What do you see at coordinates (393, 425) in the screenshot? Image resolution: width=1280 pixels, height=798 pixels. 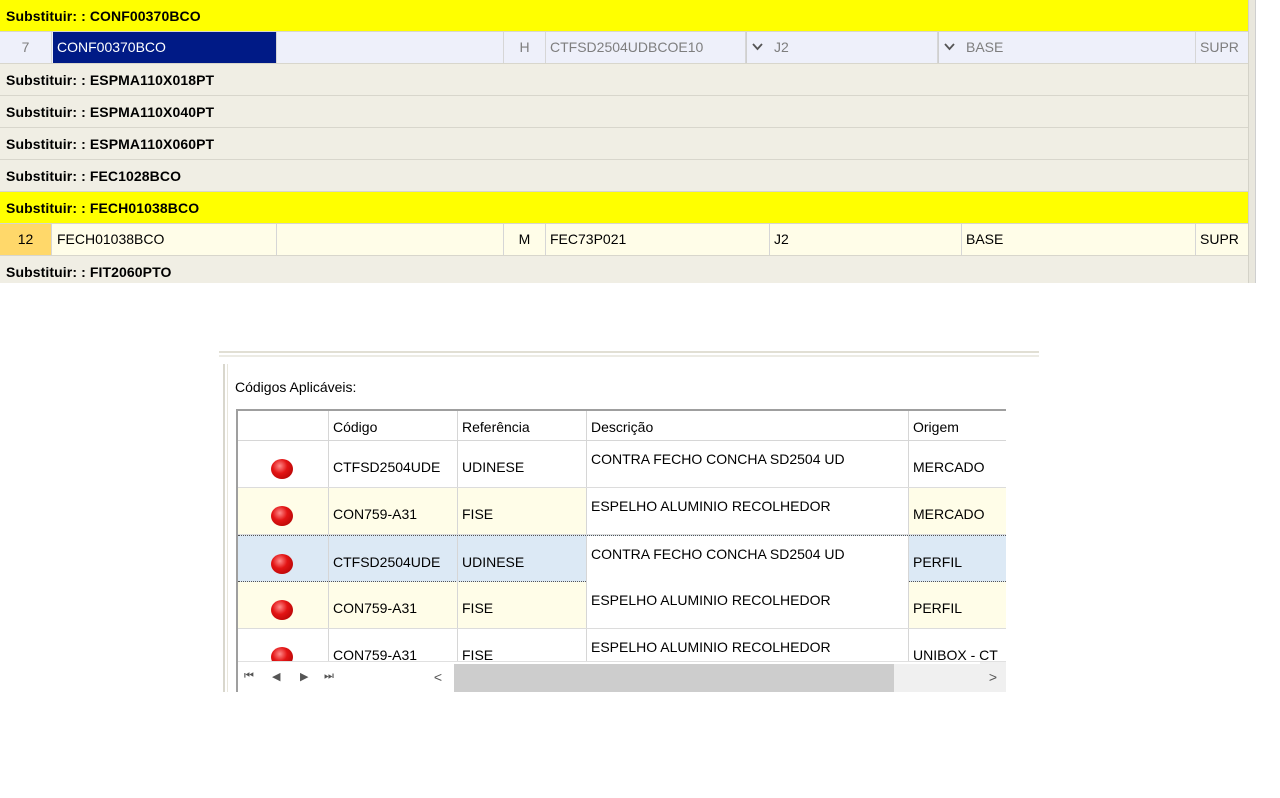 I see `column-header-codigo: Código` at bounding box center [393, 425].